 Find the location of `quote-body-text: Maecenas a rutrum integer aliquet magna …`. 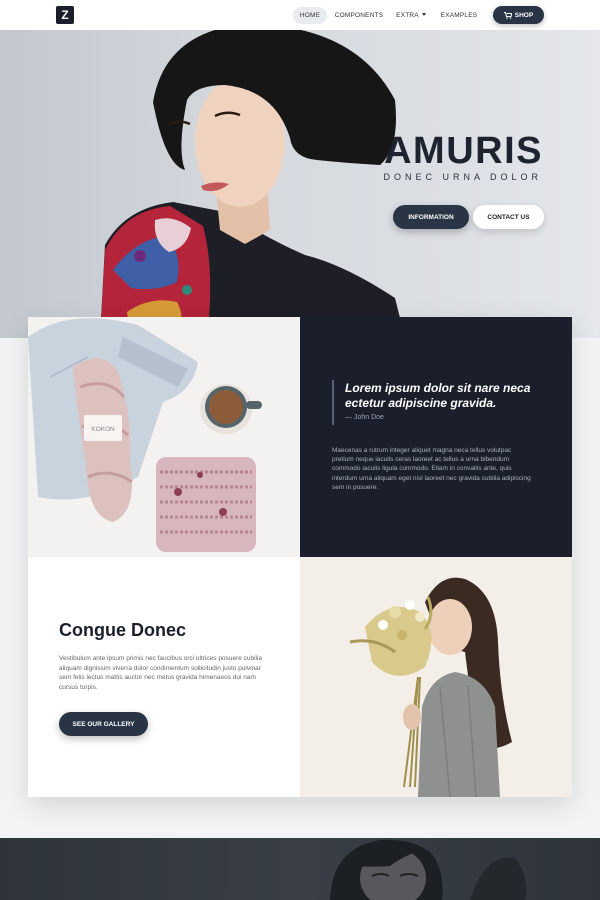

quote-body-text: Maecenas a rutrum integer aliquet magna … is located at coordinates (431, 469).